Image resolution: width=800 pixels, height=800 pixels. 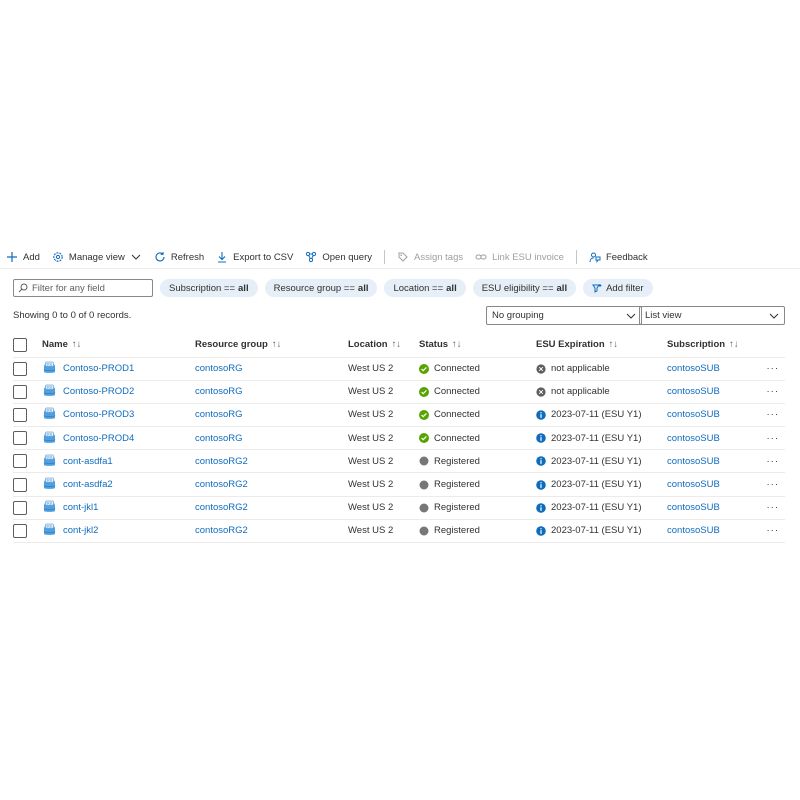 I want to click on manage-view-button: Manage view, so click(x=97, y=257).